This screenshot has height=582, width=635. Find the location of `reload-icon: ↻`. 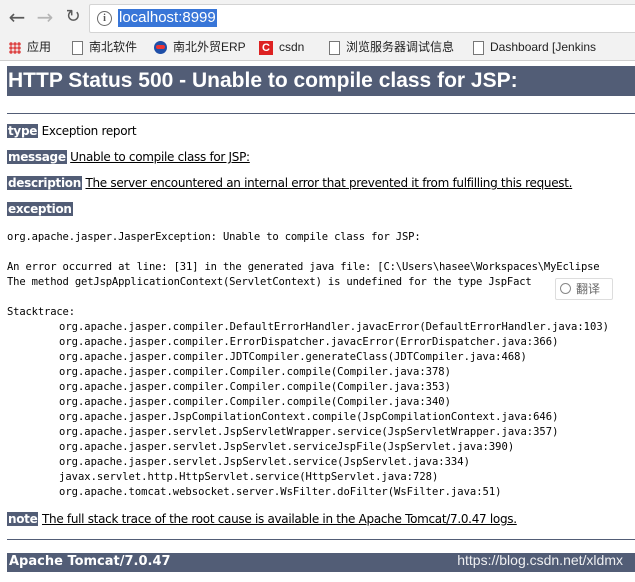

reload-icon: ↻ is located at coordinates (73, 17).